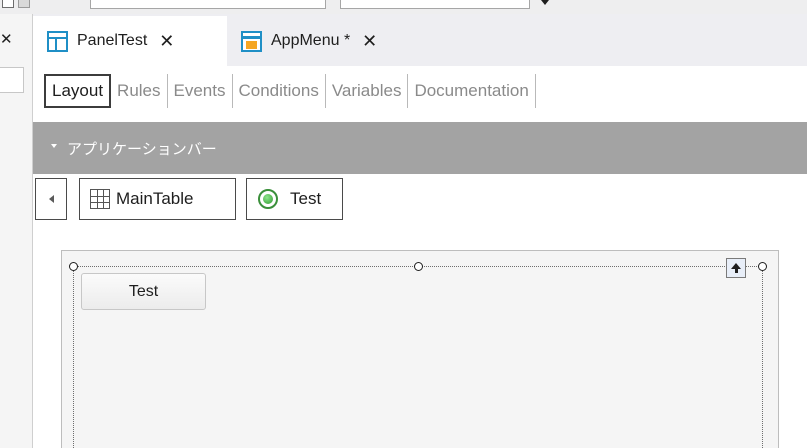 The height and width of the screenshot is (448, 807). I want to click on left-panel: ✕, so click(16, 231).